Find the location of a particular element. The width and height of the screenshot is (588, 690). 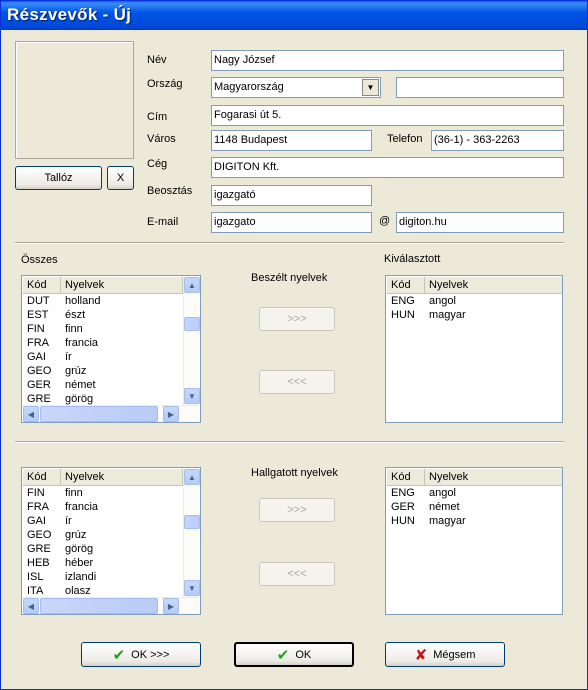

position-label: Beosztás is located at coordinates (170, 191).